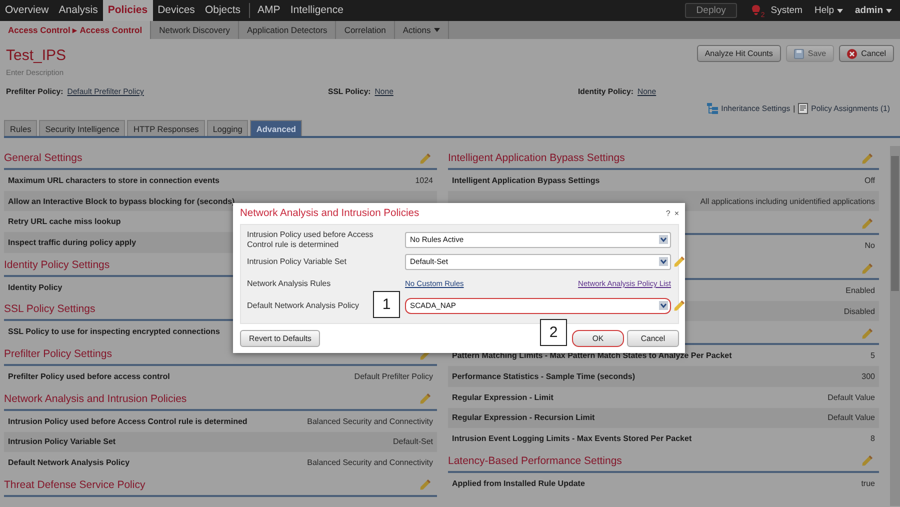  I want to click on setting-label: Inspect traffic during policy apply, so click(72, 242).